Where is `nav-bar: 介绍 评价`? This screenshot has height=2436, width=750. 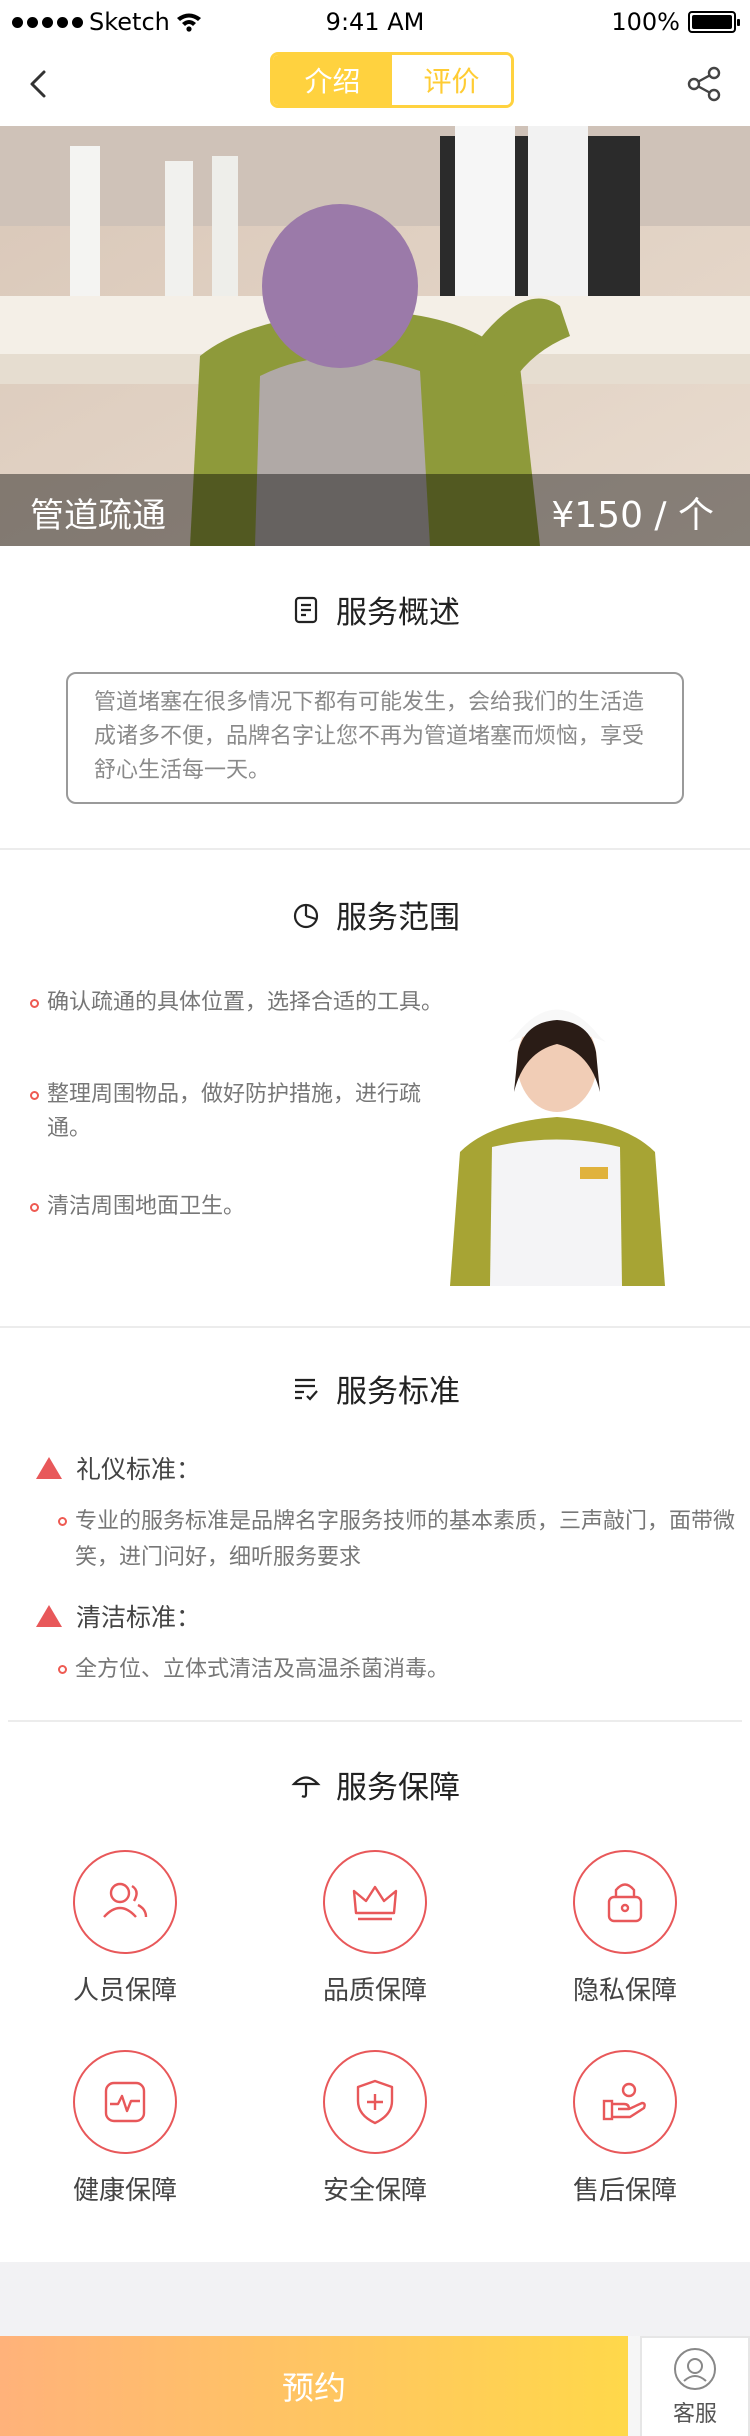
nav-bar: 介绍 评价 is located at coordinates (375, 85).